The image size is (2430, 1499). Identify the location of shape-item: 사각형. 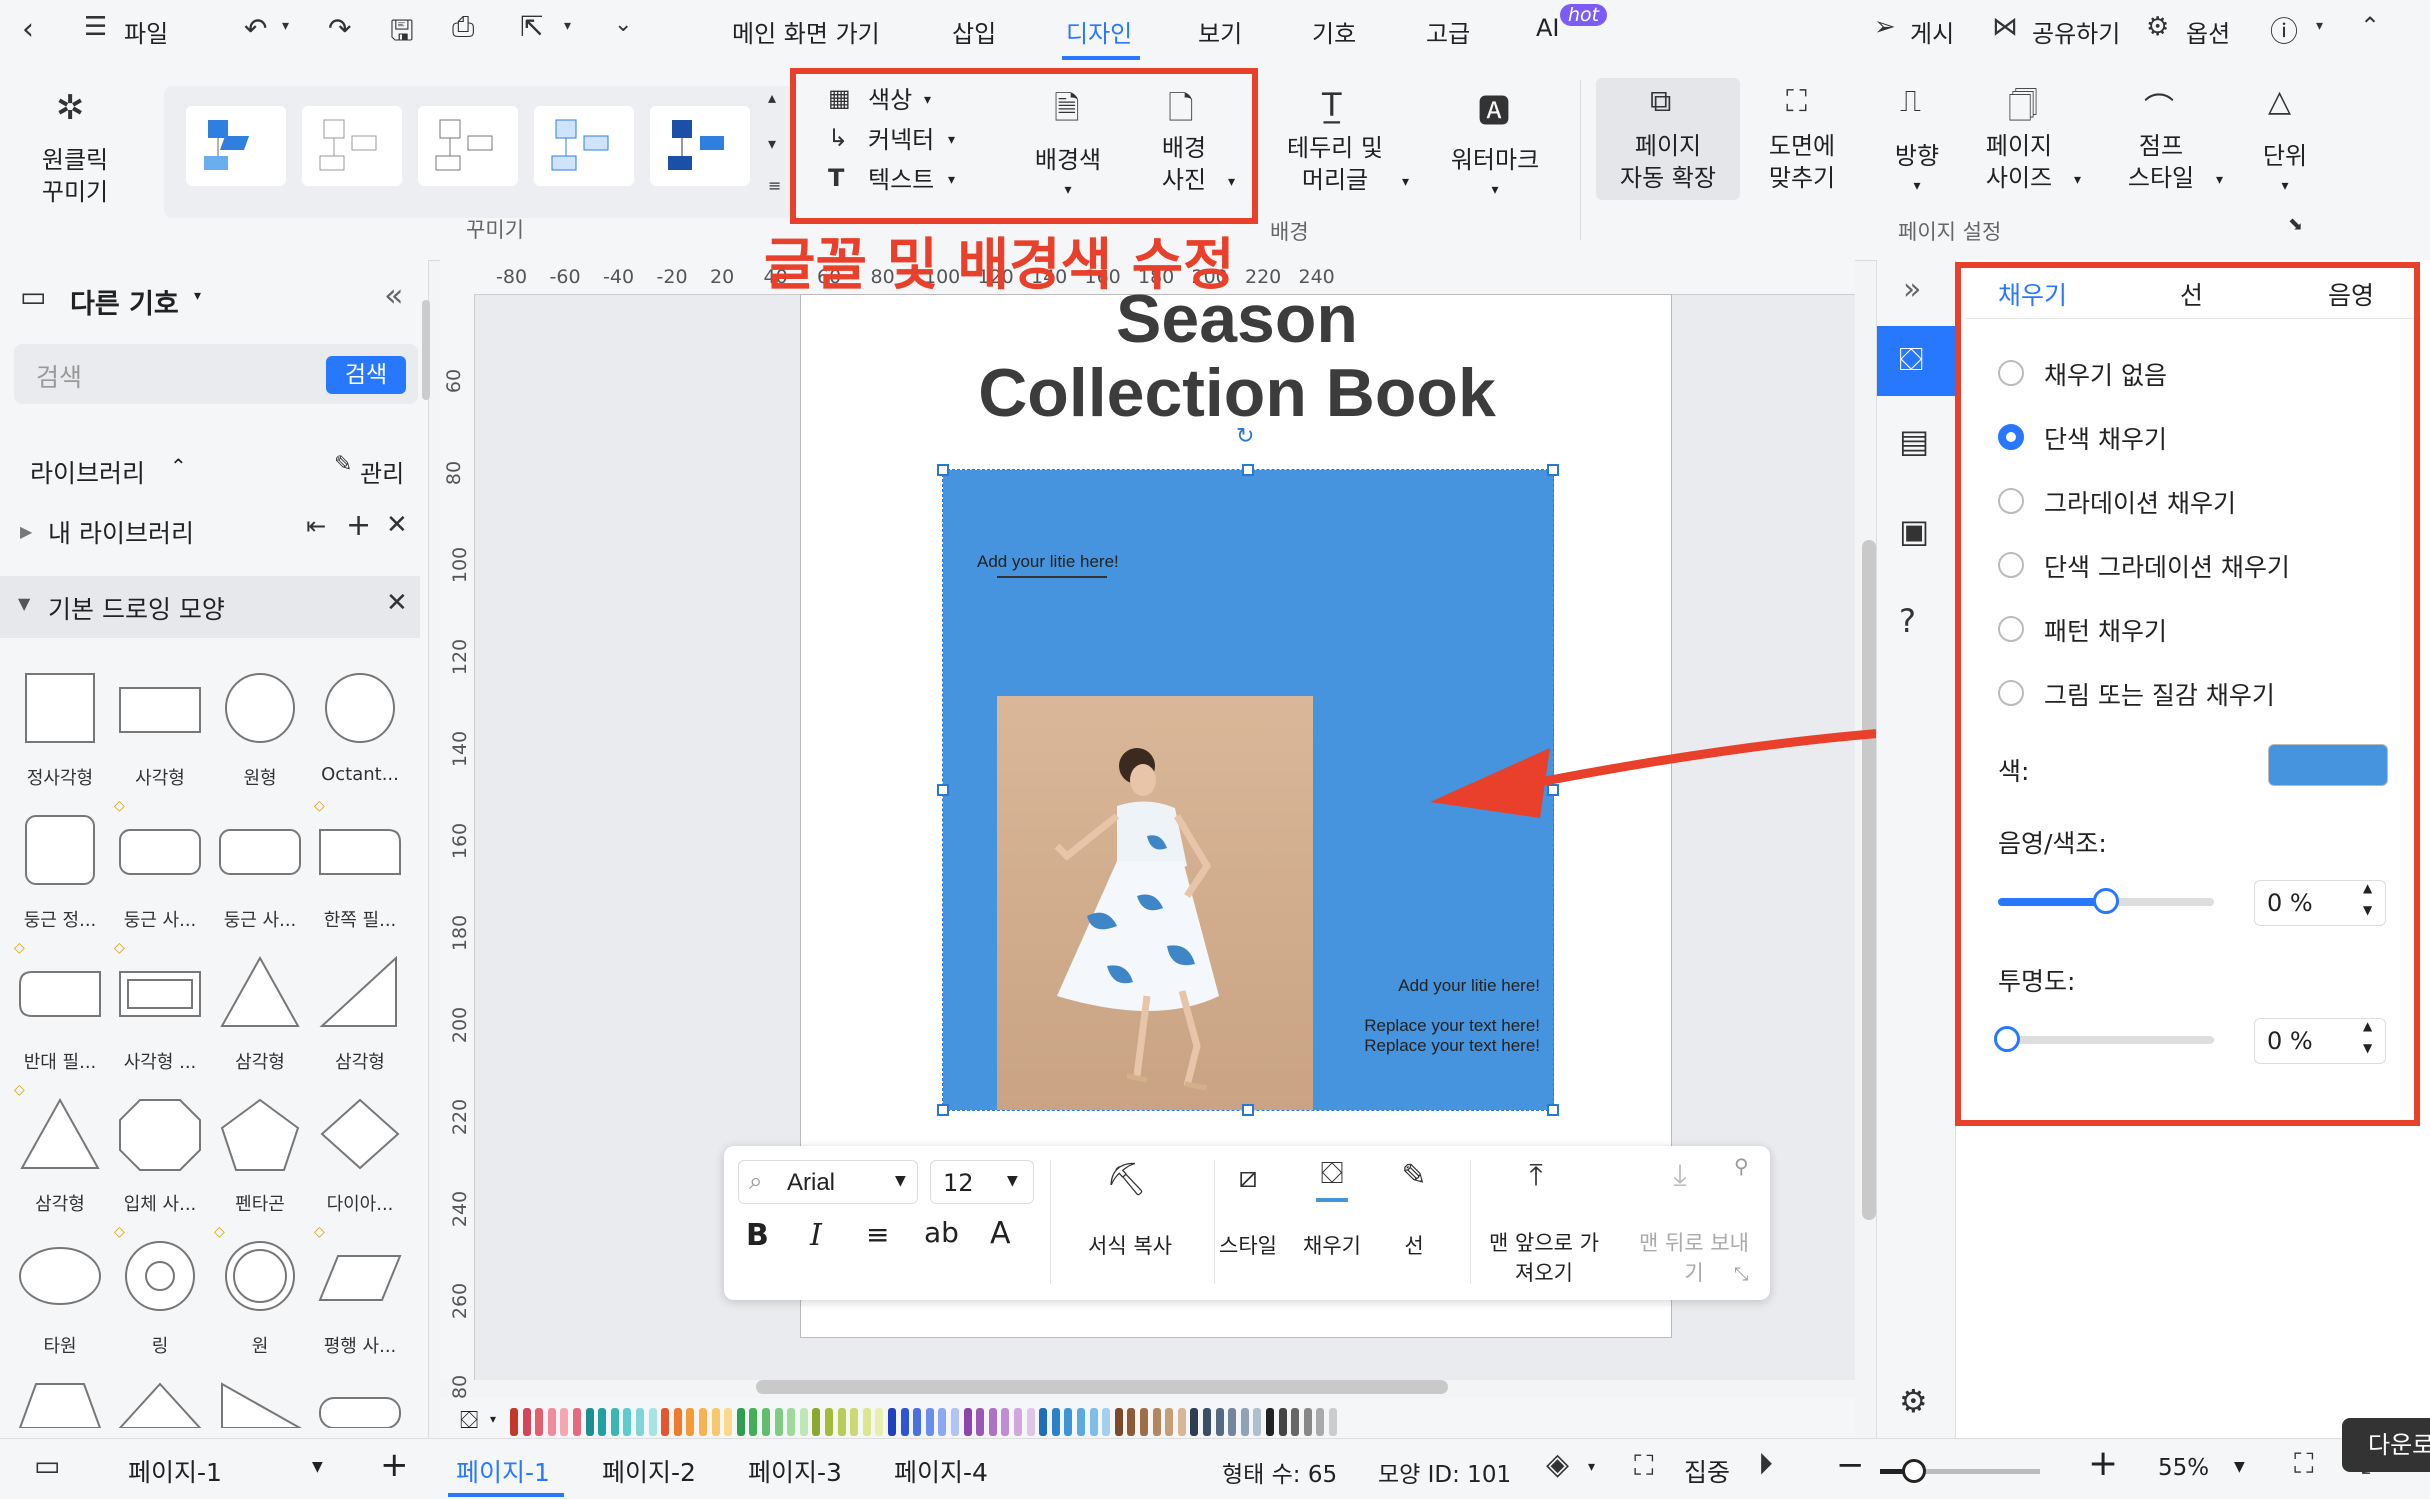
(160, 733).